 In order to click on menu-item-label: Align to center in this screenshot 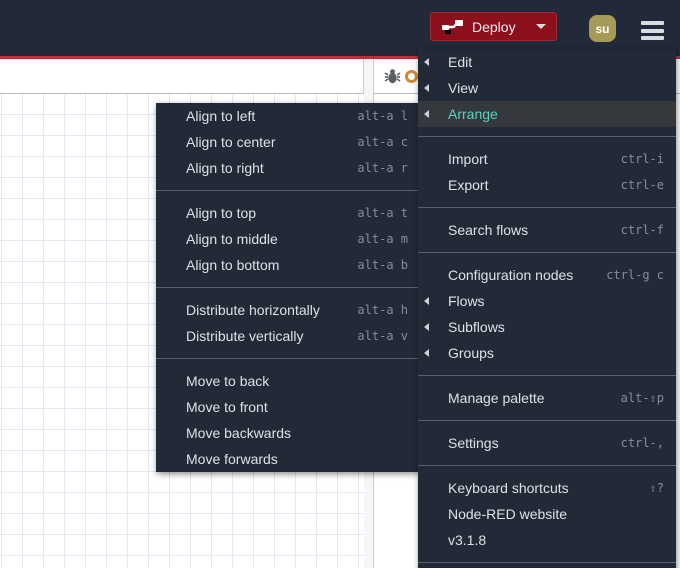, I will do `click(231, 142)`.